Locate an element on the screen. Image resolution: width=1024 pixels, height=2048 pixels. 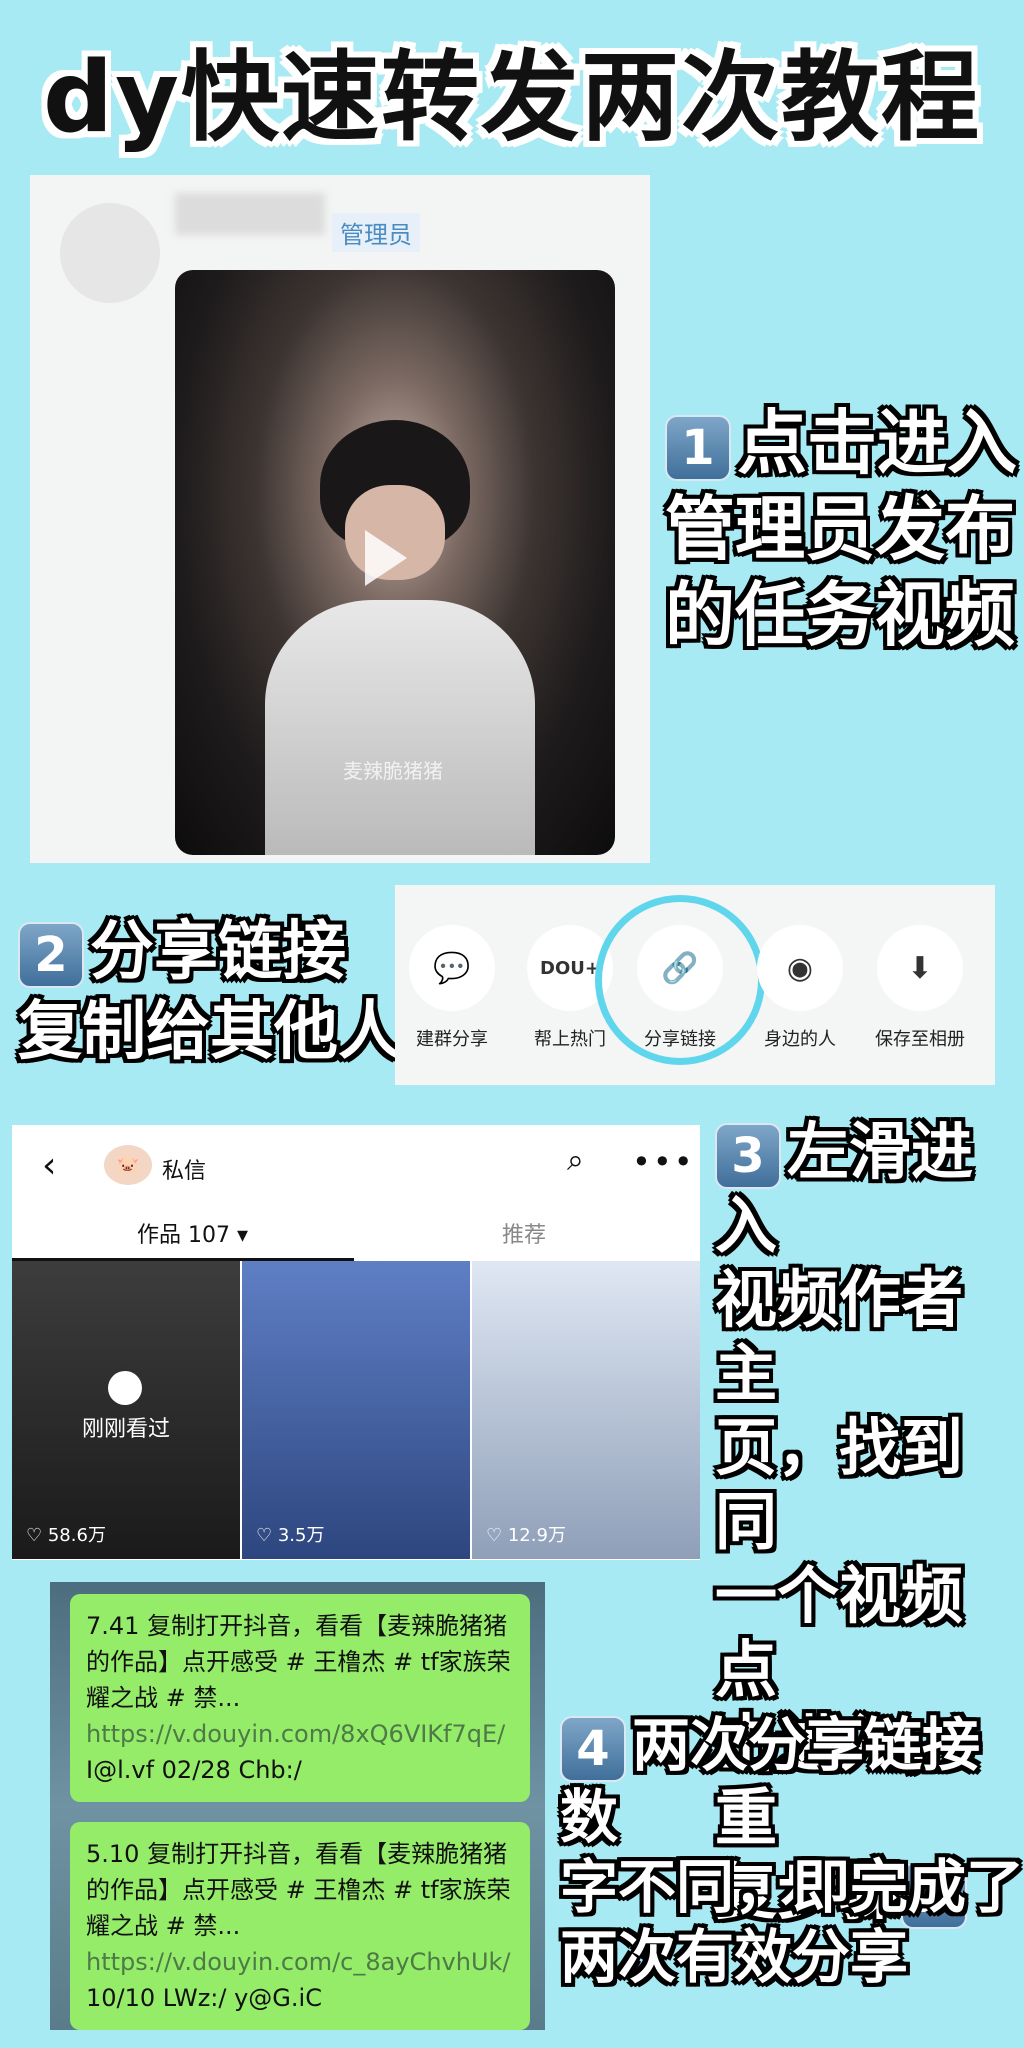
like-count: ♡ 58.6万 is located at coordinates (66, 1535).